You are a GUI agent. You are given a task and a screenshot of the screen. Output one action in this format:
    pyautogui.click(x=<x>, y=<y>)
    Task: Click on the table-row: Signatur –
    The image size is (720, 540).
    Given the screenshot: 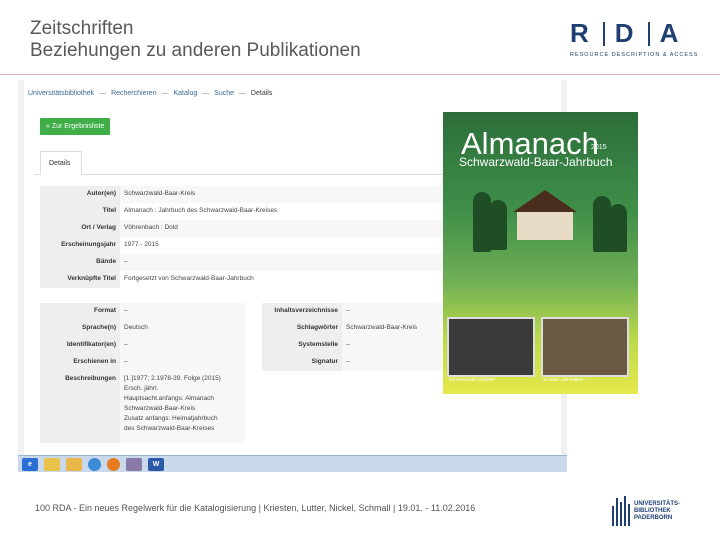 What is the action you would take?
    pyautogui.click(x=356, y=362)
    